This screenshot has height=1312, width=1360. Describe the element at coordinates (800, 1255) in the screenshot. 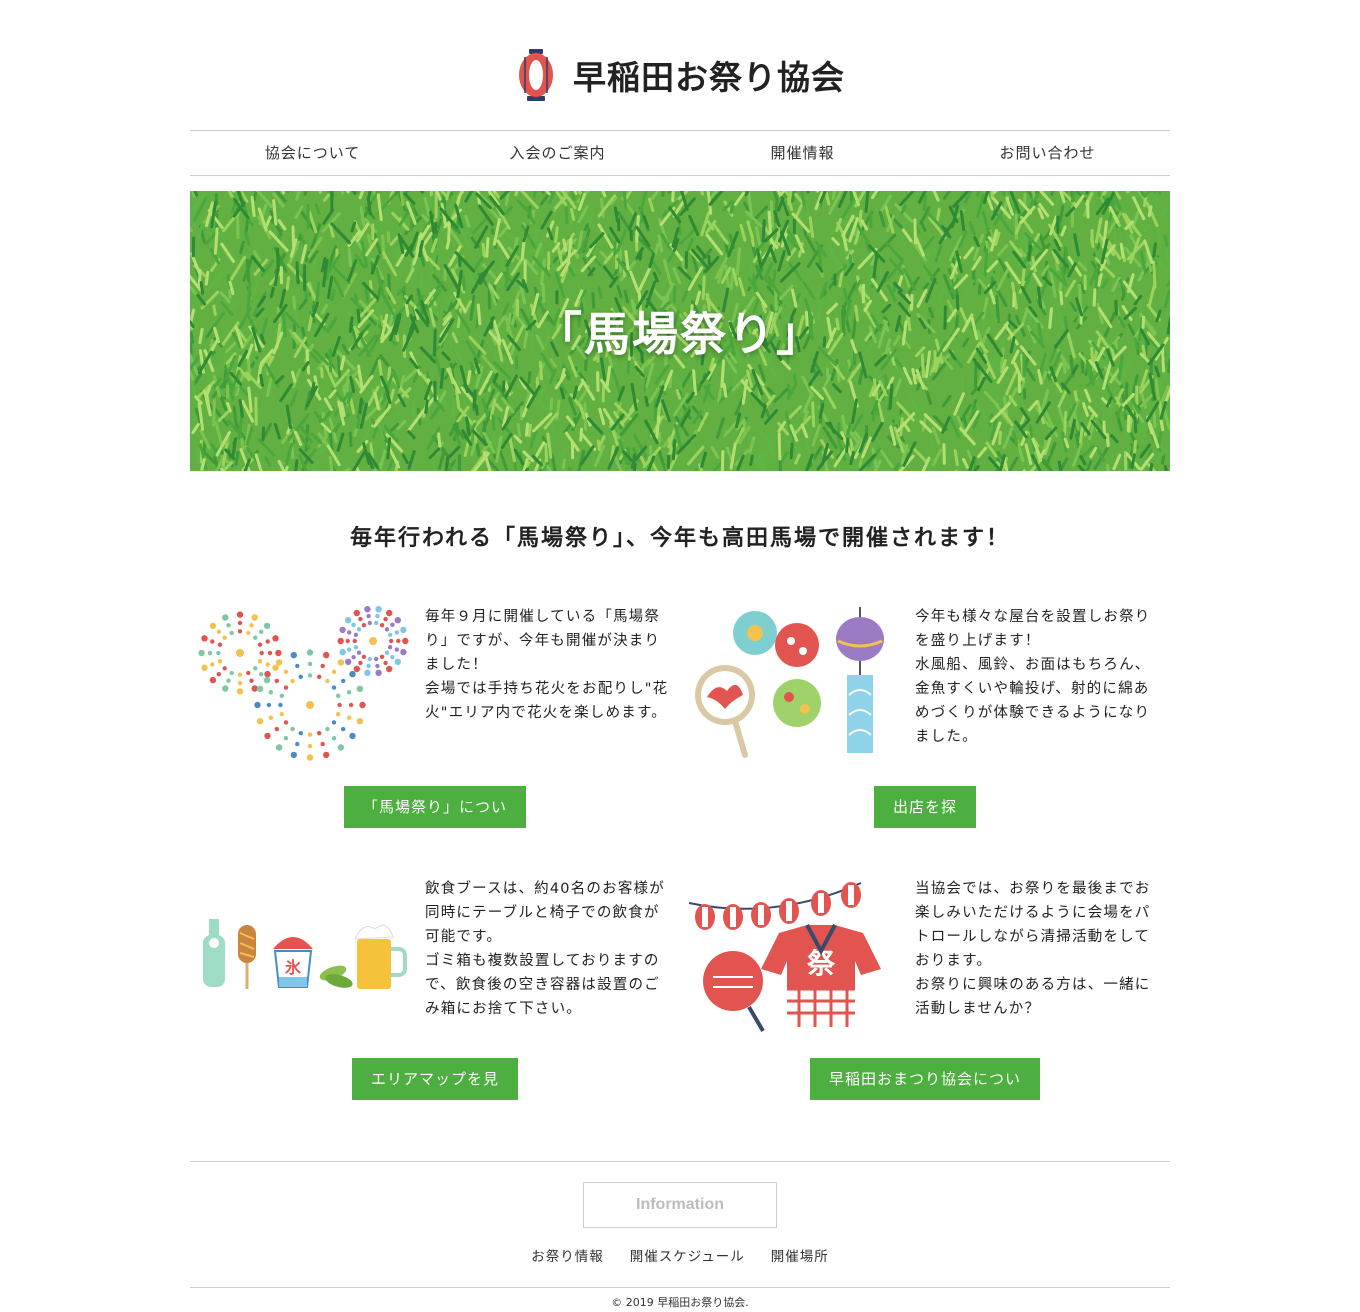

I see `footer-link-venue: 開催場所` at that location.